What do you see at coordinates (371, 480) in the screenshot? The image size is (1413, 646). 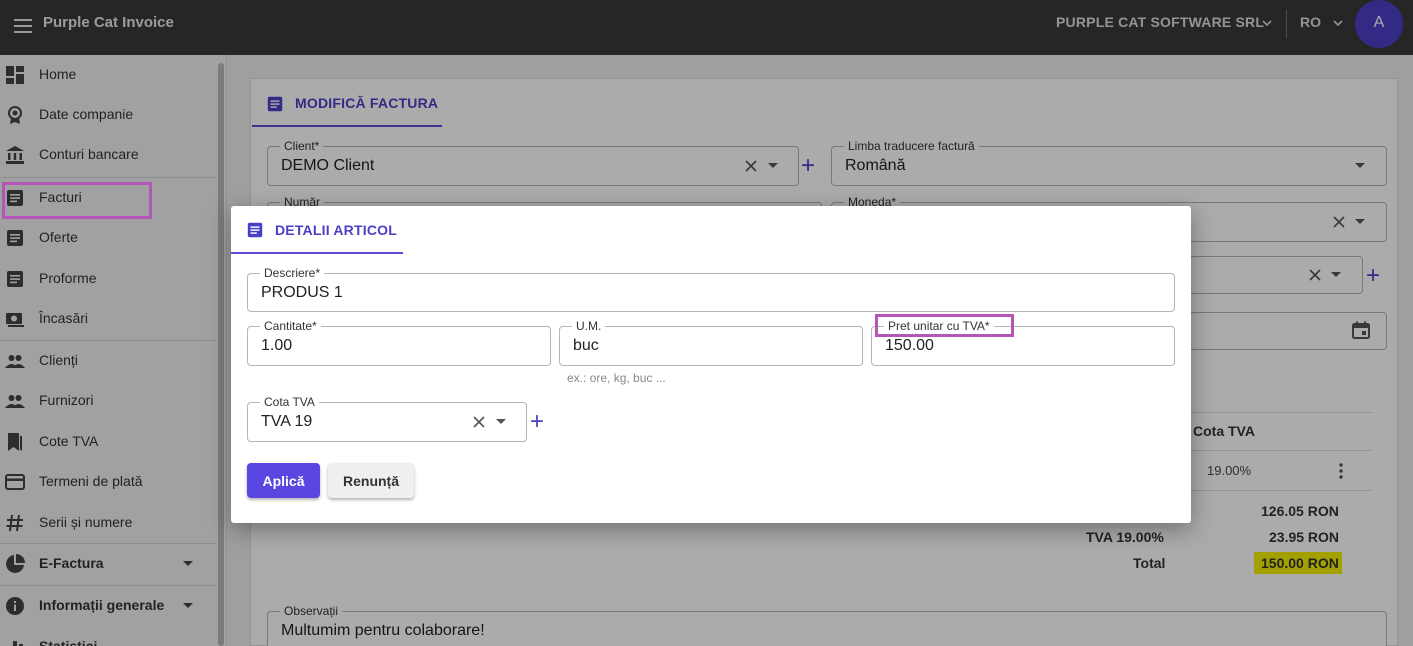 I see `cancel-button: Renunță` at bounding box center [371, 480].